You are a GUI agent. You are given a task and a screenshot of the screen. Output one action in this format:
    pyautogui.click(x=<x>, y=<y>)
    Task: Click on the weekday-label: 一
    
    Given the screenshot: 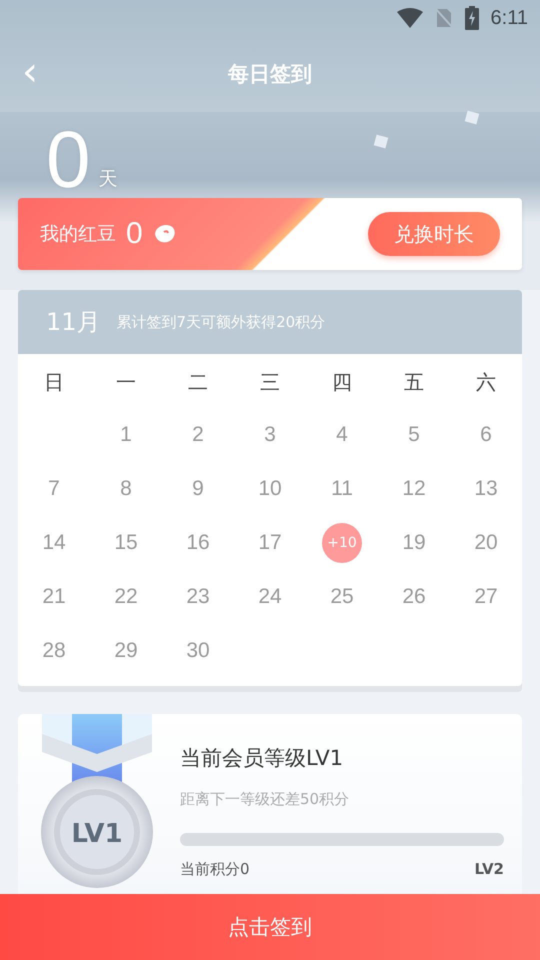 What is the action you would take?
    pyautogui.click(x=126, y=382)
    